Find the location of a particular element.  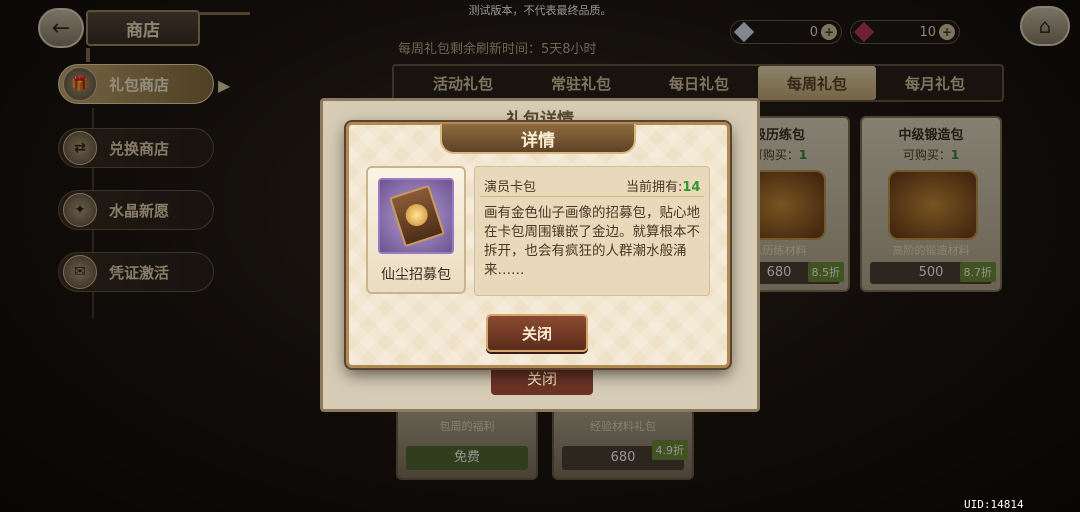

dialog-title: 详情 is located at coordinates (538, 139).